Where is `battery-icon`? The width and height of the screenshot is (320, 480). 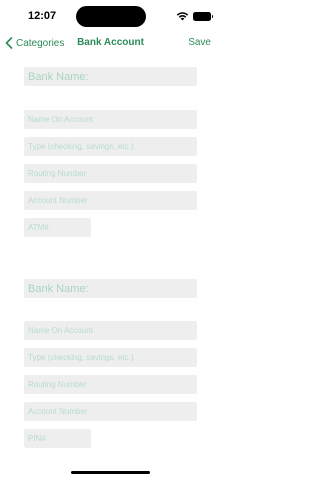 battery-icon is located at coordinates (203, 16).